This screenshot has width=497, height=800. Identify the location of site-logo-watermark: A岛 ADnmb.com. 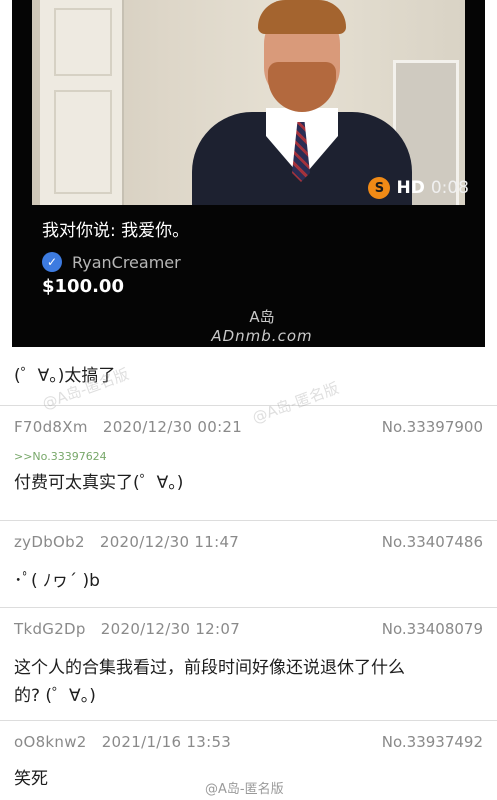
(262, 325).